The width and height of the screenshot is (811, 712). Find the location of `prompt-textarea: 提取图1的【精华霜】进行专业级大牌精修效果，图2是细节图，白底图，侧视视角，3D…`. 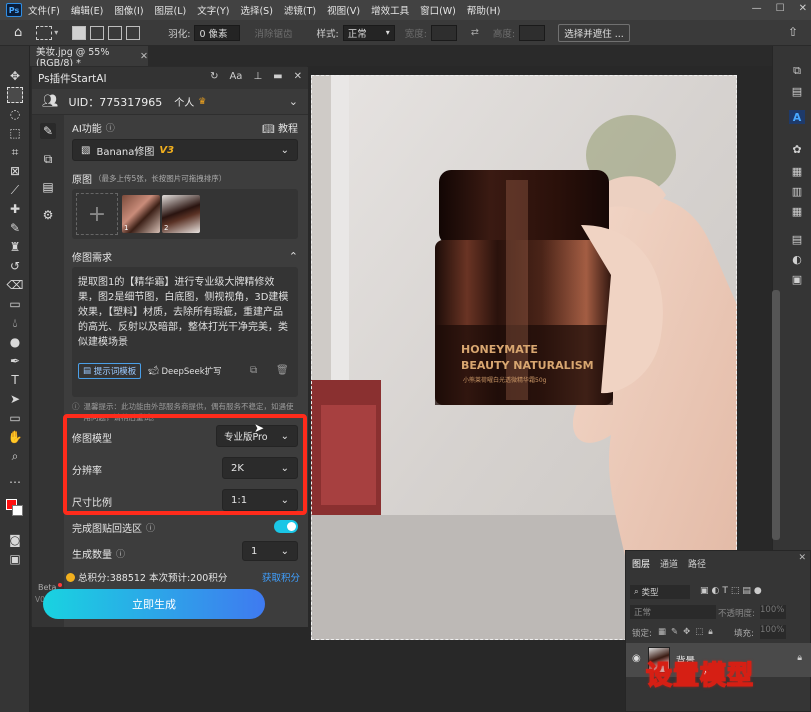

prompt-textarea: 提取图1的【精华霜】进行专业级大牌精修效果，图2是细节图，白底图，侧视视角，3D… is located at coordinates (185, 332).